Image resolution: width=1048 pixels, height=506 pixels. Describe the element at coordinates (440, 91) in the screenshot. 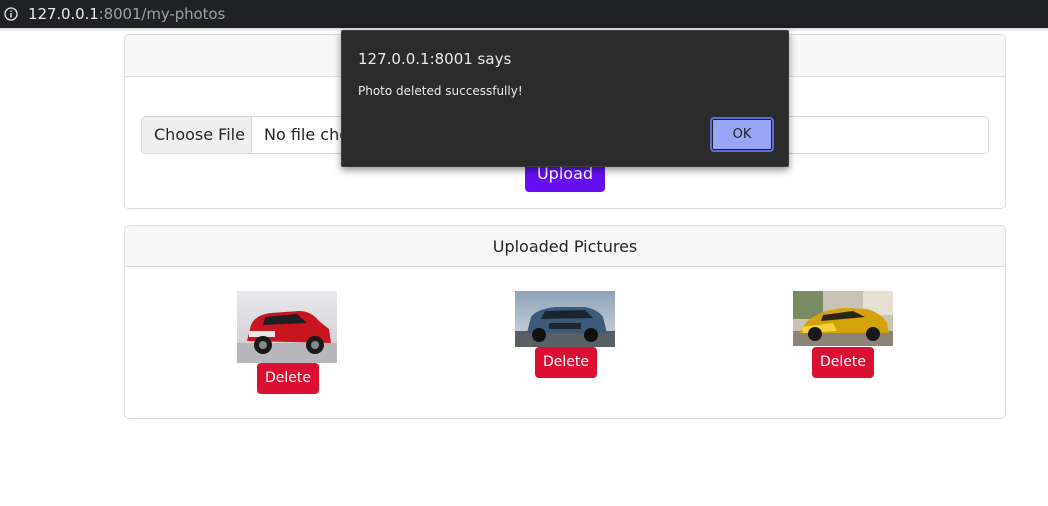

I see `dialog-message: Photo deleted successfully!` at that location.